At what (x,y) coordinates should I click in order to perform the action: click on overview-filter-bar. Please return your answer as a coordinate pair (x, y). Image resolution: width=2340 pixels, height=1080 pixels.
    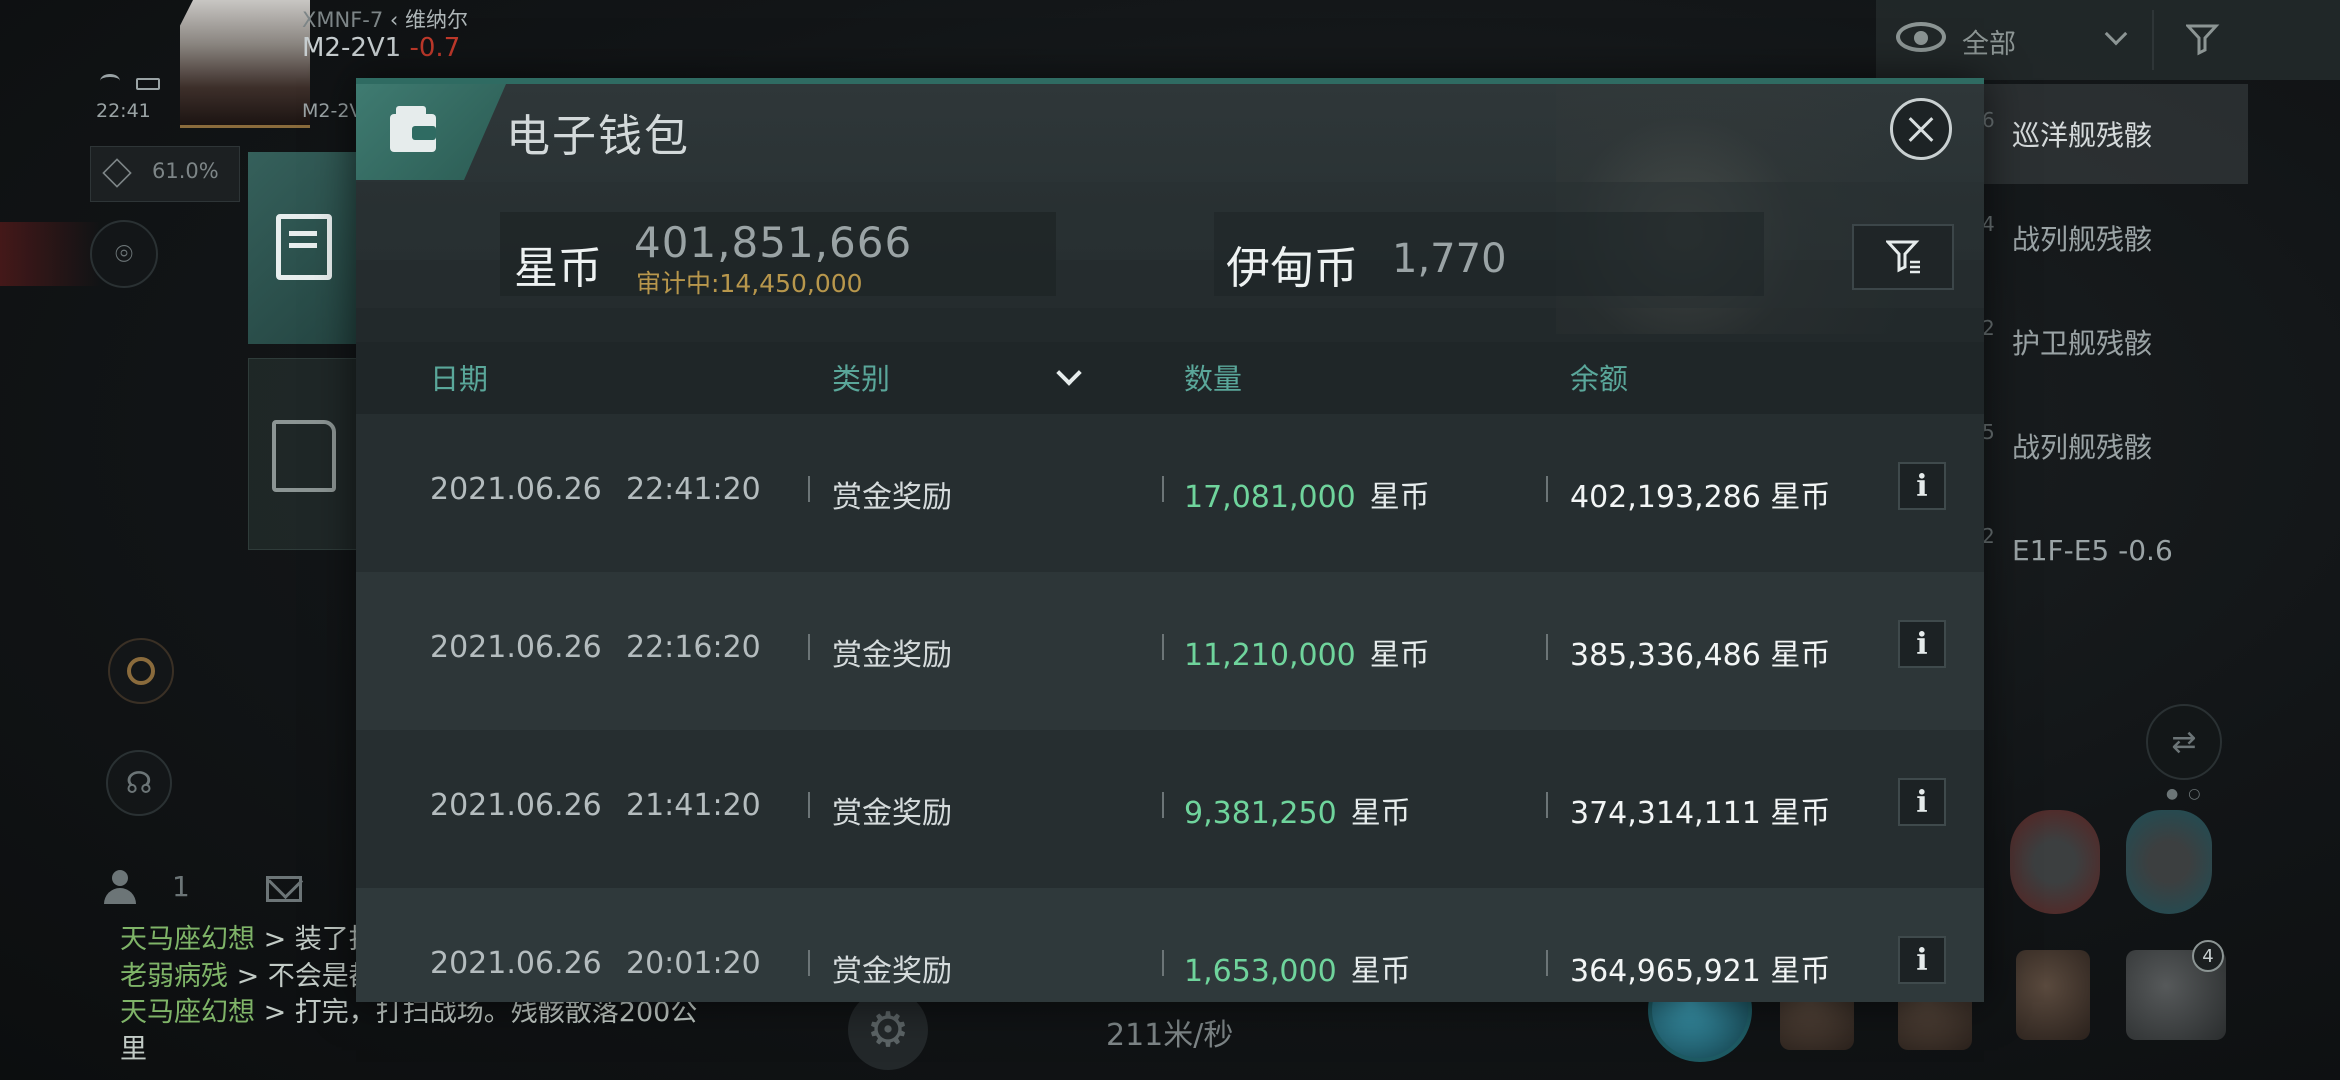
    Looking at the image, I should click on (2108, 40).